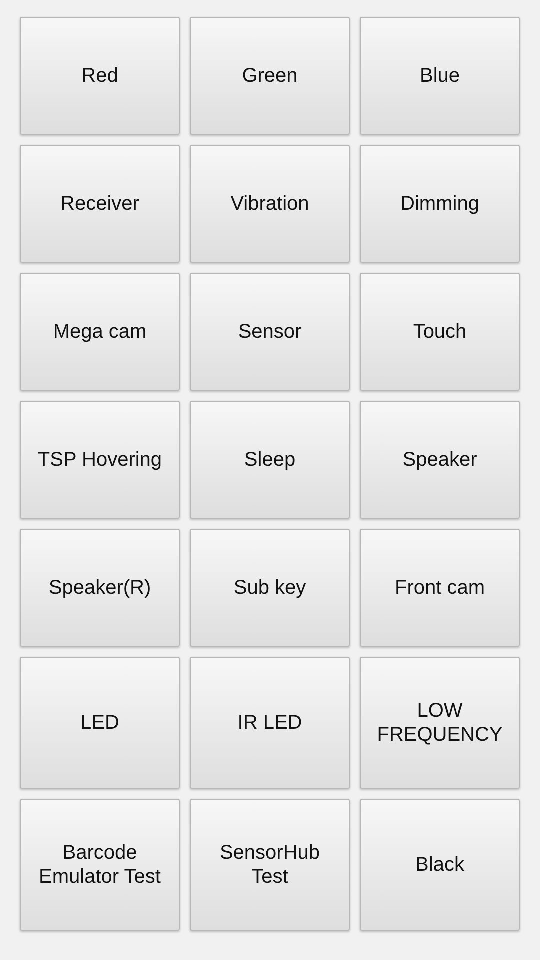 The width and height of the screenshot is (540, 960). What do you see at coordinates (440, 332) in the screenshot?
I see `test-button: Touch` at bounding box center [440, 332].